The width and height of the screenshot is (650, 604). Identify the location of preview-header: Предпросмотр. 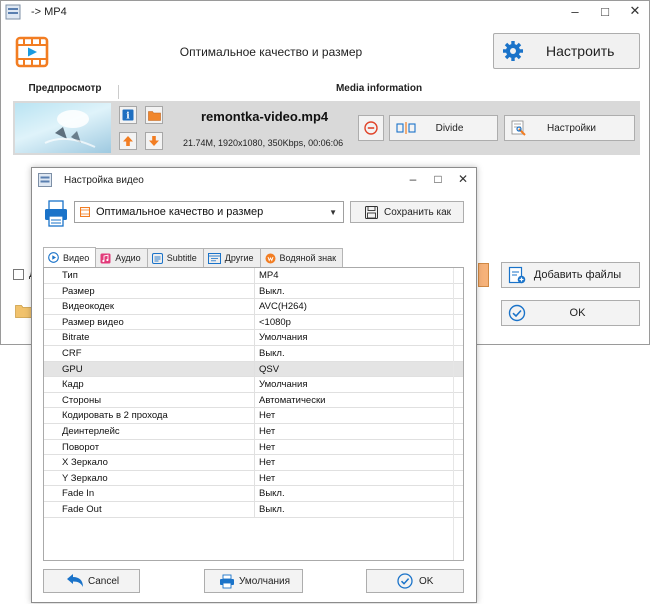
(65, 88).